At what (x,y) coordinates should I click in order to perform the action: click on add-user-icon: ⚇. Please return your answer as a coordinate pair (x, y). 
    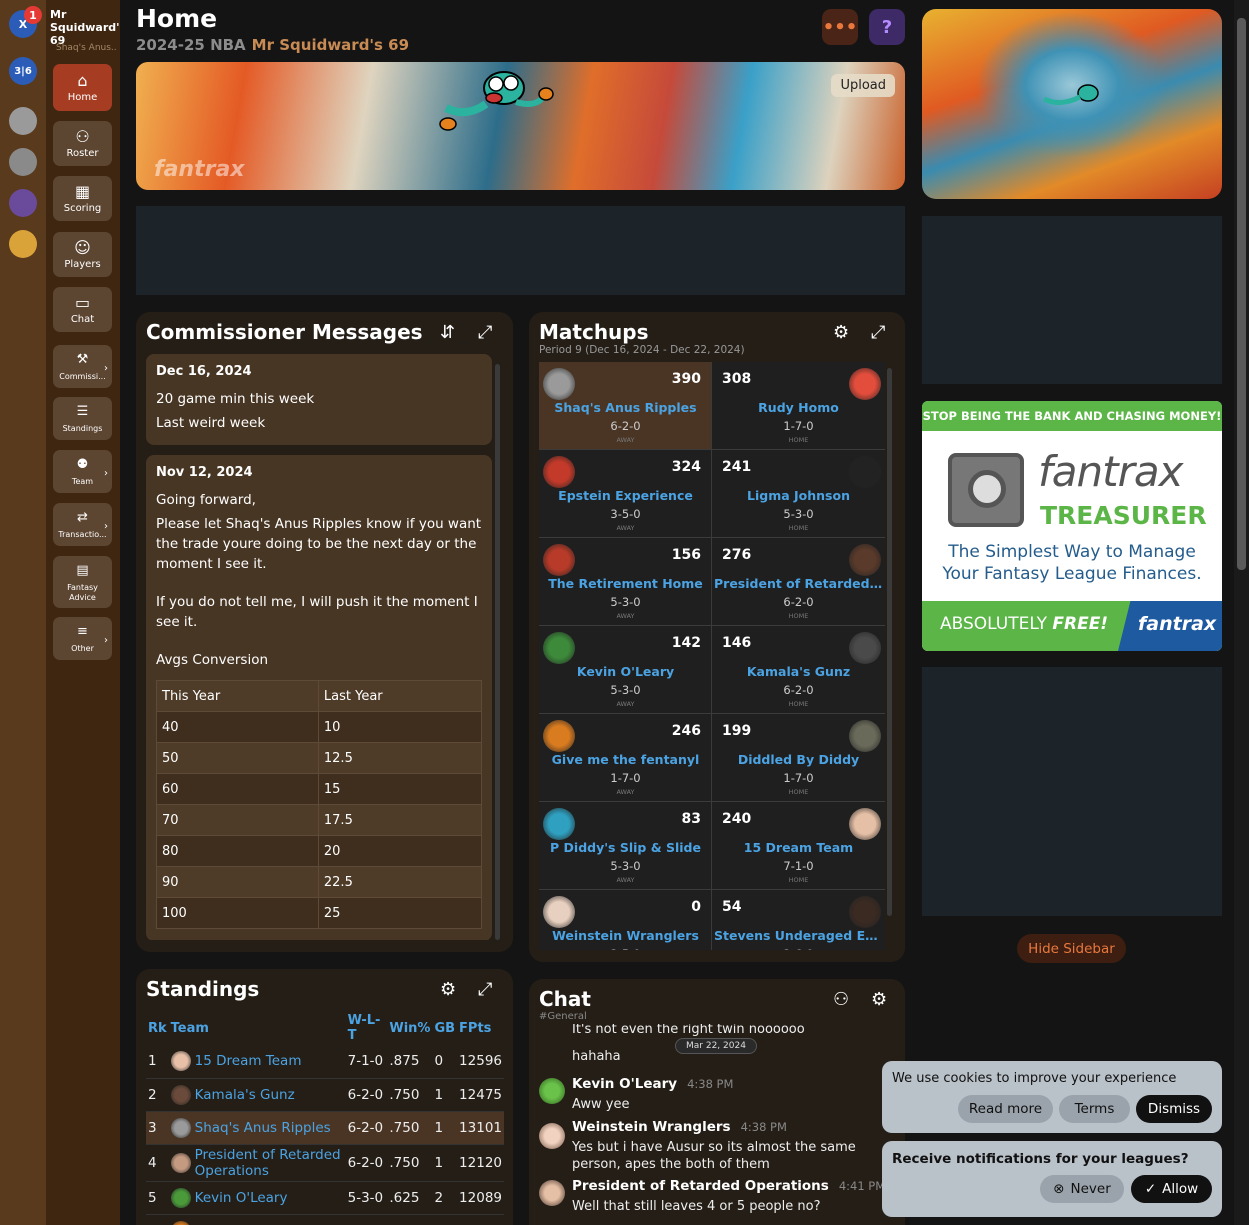
    Looking at the image, I should click on (841, 999).